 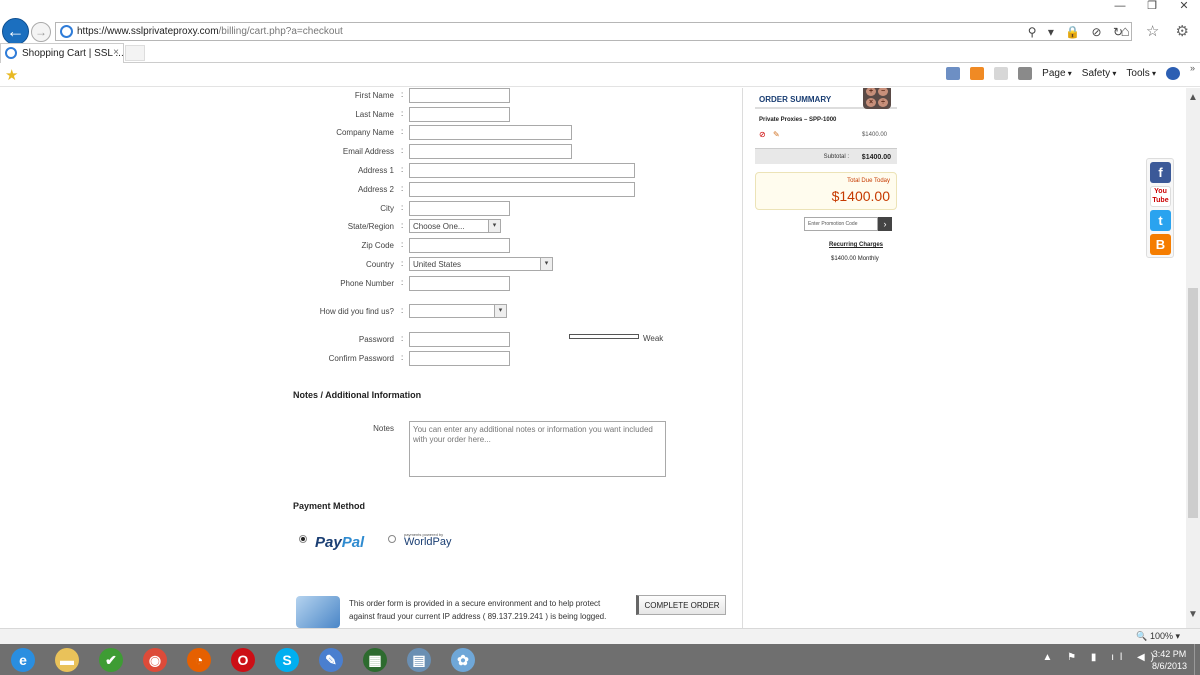 I want to click on paint-icon: ✿, so click(x=463, y=660).